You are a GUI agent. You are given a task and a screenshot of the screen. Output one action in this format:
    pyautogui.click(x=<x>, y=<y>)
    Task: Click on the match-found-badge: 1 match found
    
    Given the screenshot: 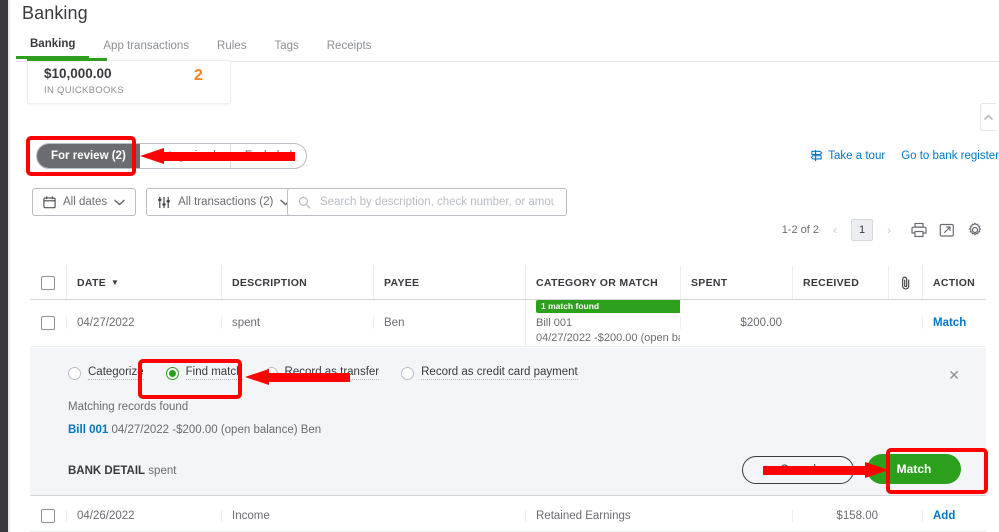 What is the action you would take?
    pyautogui.click(x=608, y=307)
    